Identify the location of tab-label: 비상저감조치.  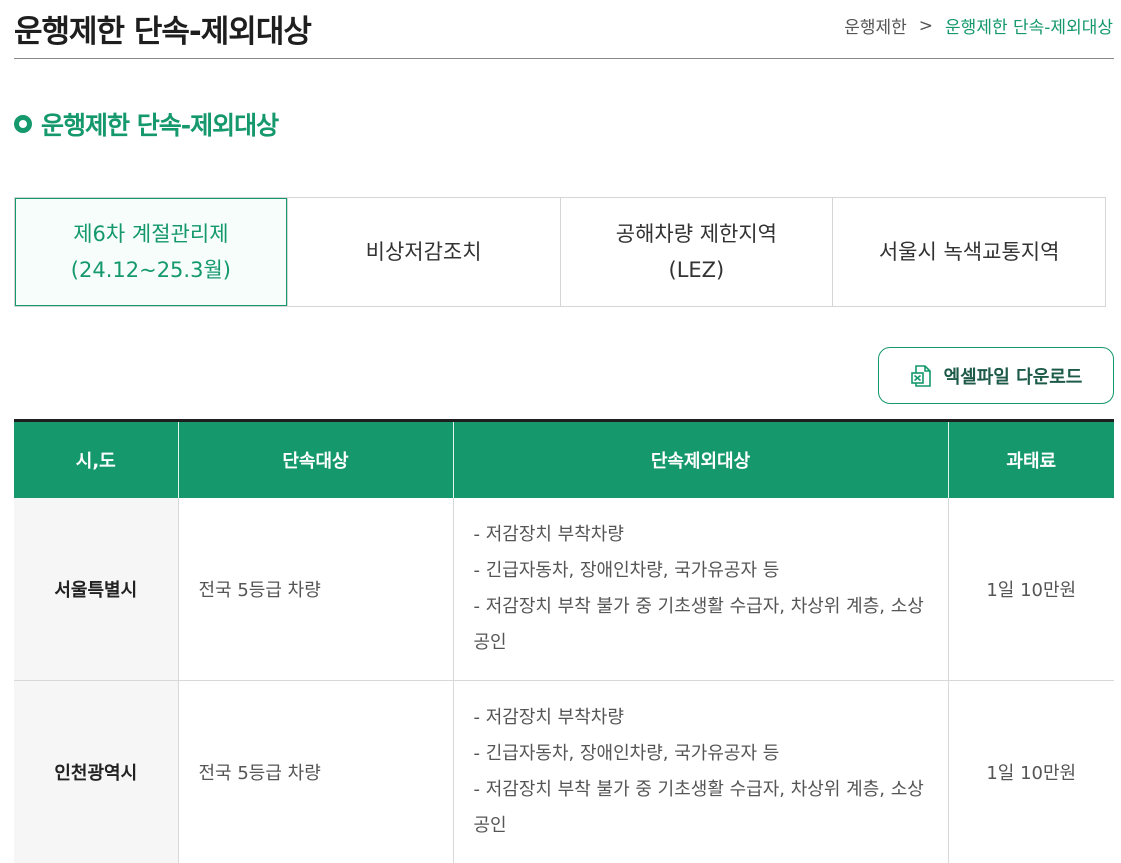
(423, 252).